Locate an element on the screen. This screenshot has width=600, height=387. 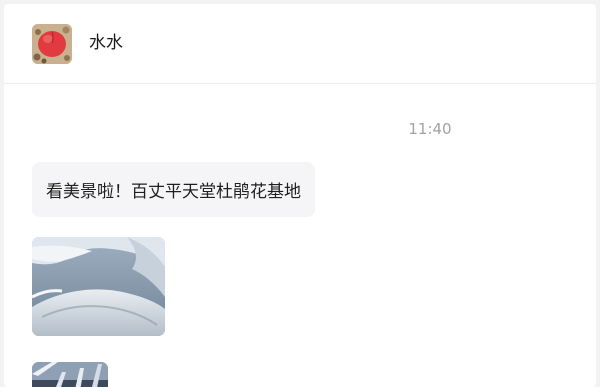
peach-avatar-icon is located at coordinates (52, 44).